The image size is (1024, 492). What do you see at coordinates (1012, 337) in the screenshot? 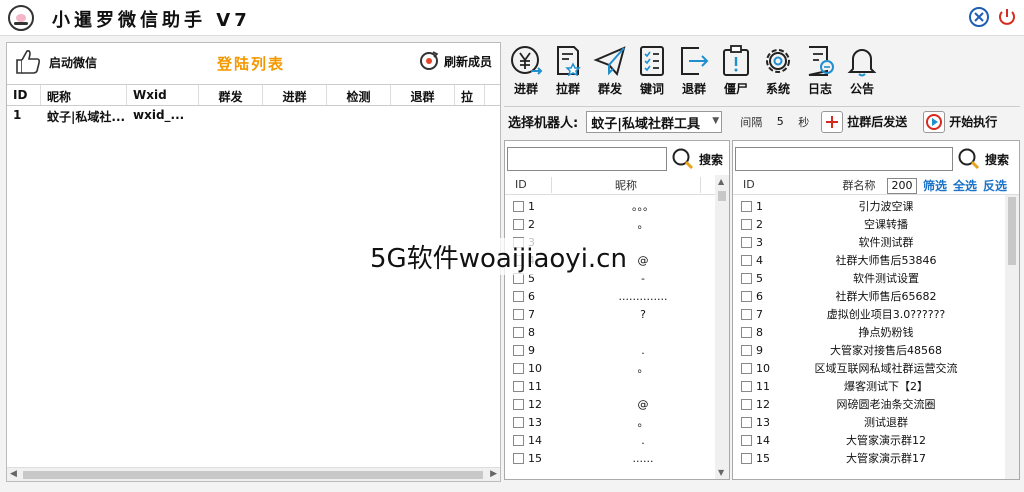
I see `groups-vertical-scrollbar` at bounding box center [1012, 337].